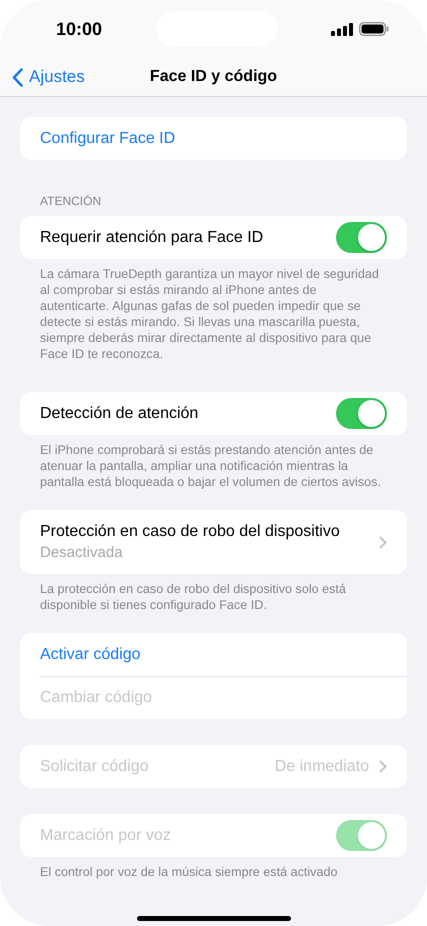 This screenshot has height=926, width=427. I want to click on setting-label: Requerir atención para Face ID, so click(152, 237).